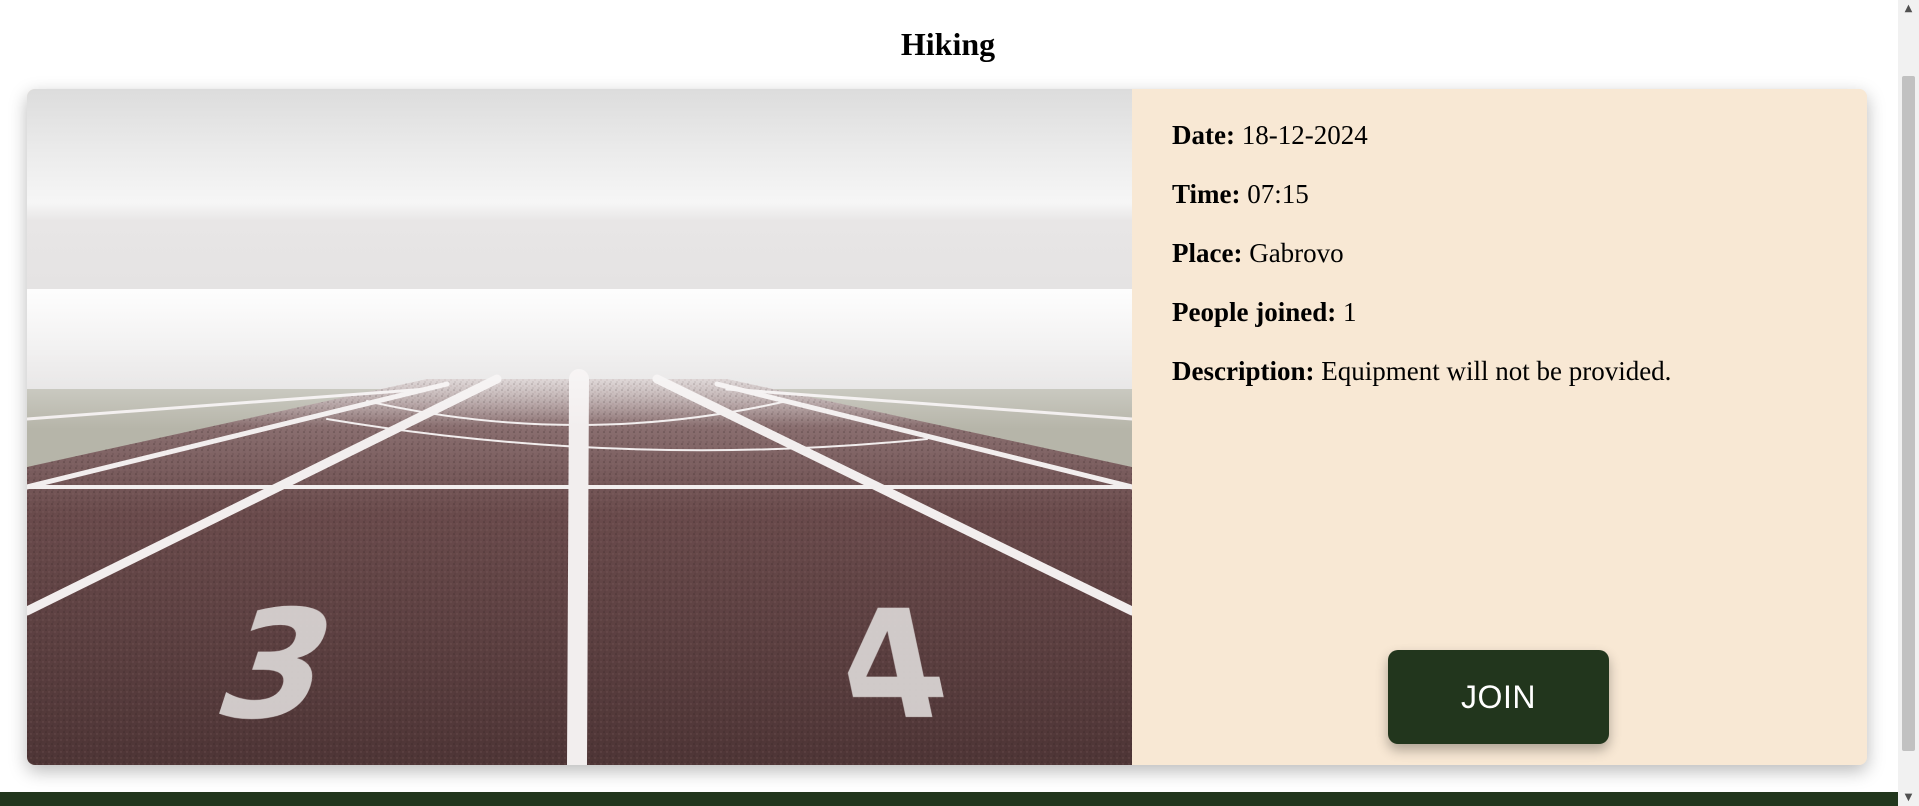 The height and width of the screenshot is (806, 1919). Describe the element at coordinates (1304, 135) in the screenshot. I see `date-value: 18-12-2024` at that location.